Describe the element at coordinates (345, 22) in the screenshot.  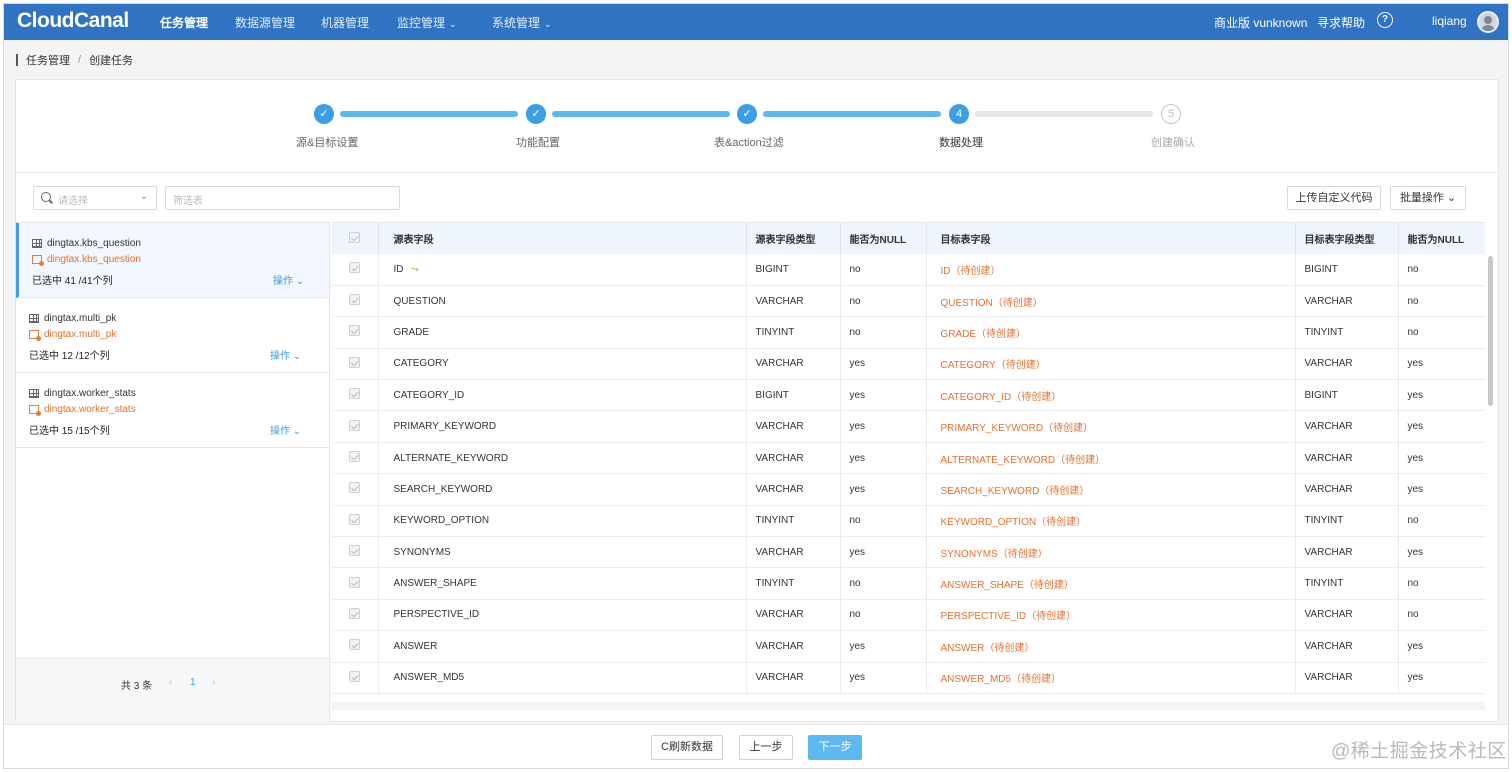
I see `nav-machine-management: 机器管理` at that location.